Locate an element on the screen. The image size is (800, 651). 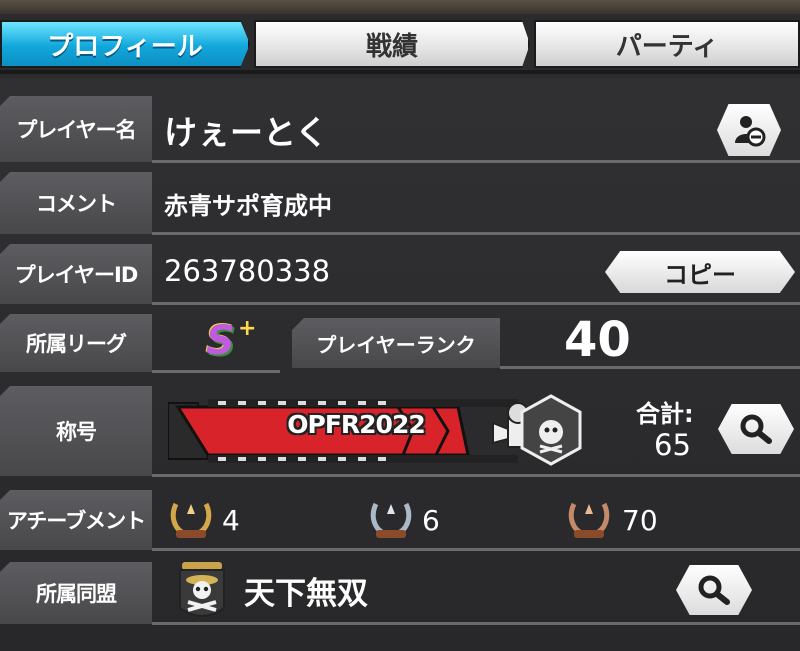
player-rank-label: プレイヤーランク is located at coordinates (396, 343).